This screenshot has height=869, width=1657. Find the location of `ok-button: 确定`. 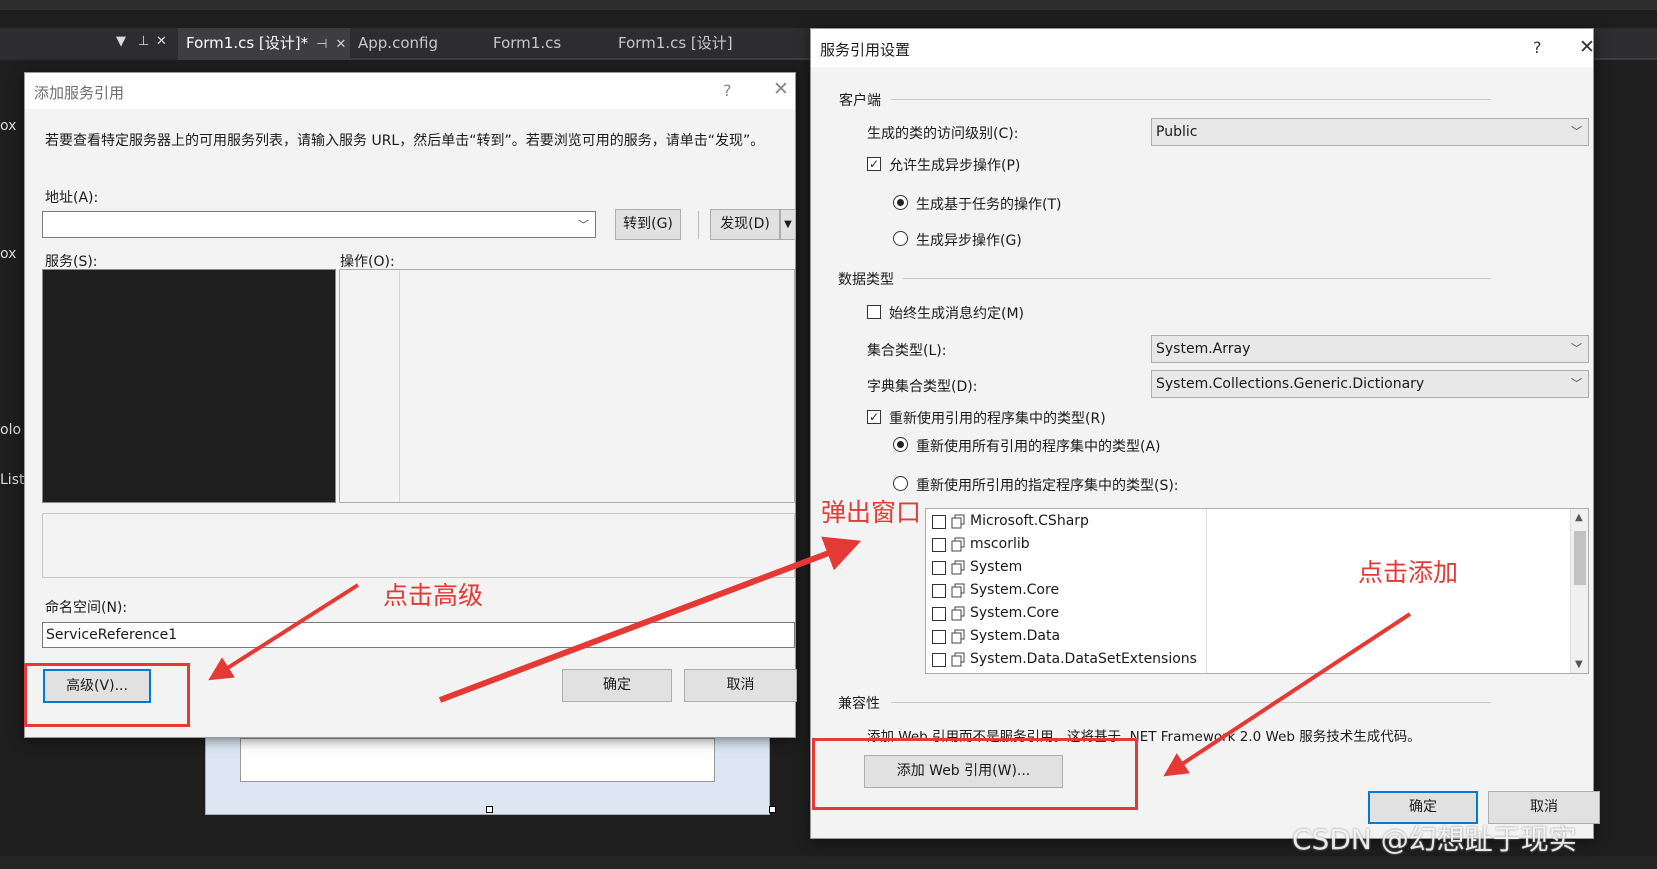

ok-button: 确定 is located at coordinates (617, 685).